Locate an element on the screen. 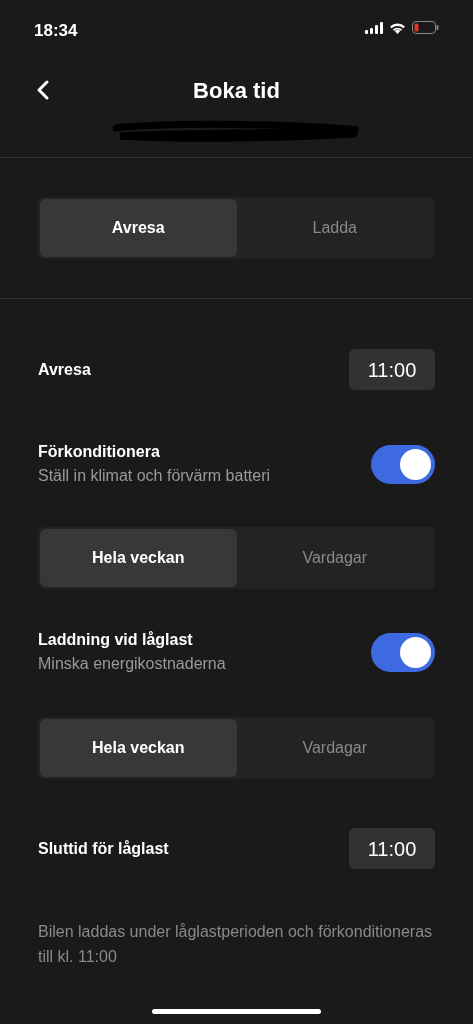 The height and width of the screenshot is (1024, 473). setting-label: Laddning vid låglast is located at coordinates (116, 640).